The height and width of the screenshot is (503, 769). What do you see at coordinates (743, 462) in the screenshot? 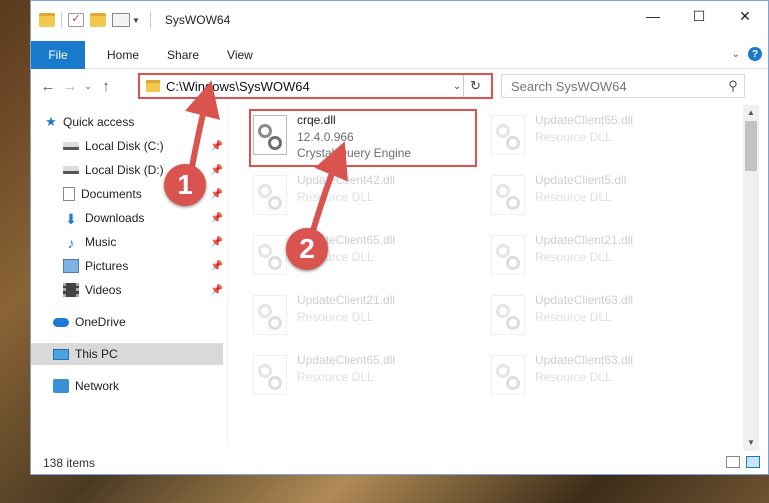
I see `view-toggle` at bounding box center [743, 462].